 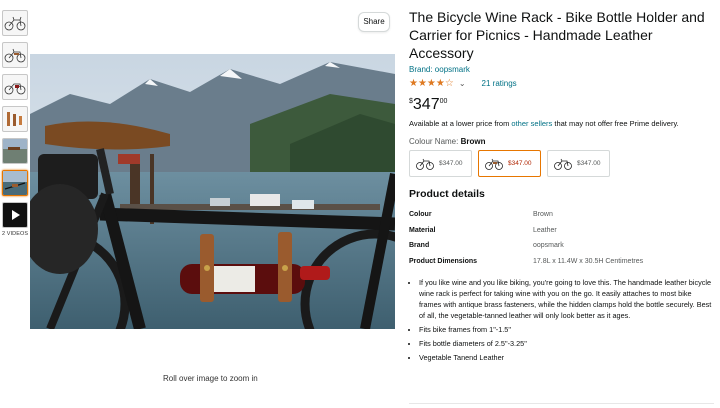 What do you see at coordinates (566, 329) in the screenshot?
I see `feature-bullet: Fits bike frames from 1"-1.5"` at bounding box center [566, 329].